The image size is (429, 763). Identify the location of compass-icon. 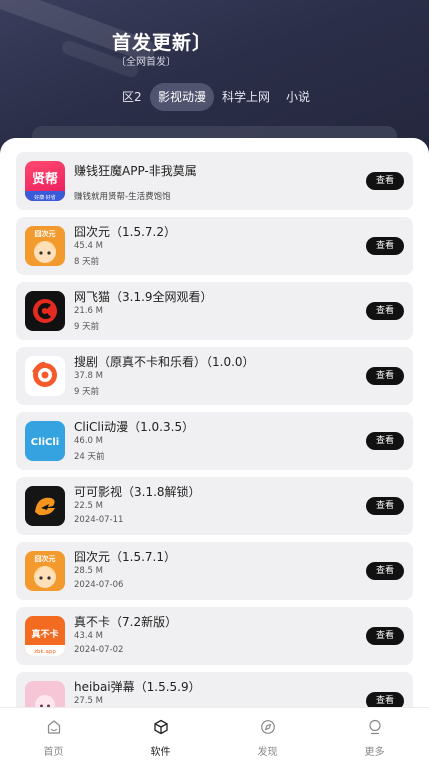
(268, 727).